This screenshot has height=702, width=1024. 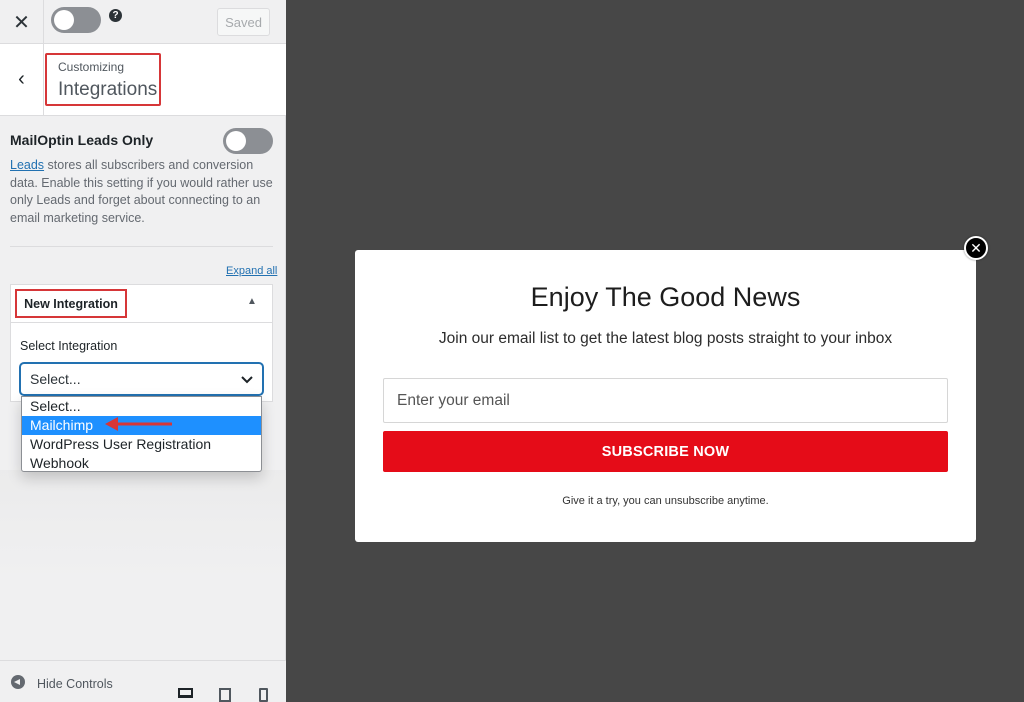 I want to click on chevron-left-icon: ‹, so click(x=21, y=79).